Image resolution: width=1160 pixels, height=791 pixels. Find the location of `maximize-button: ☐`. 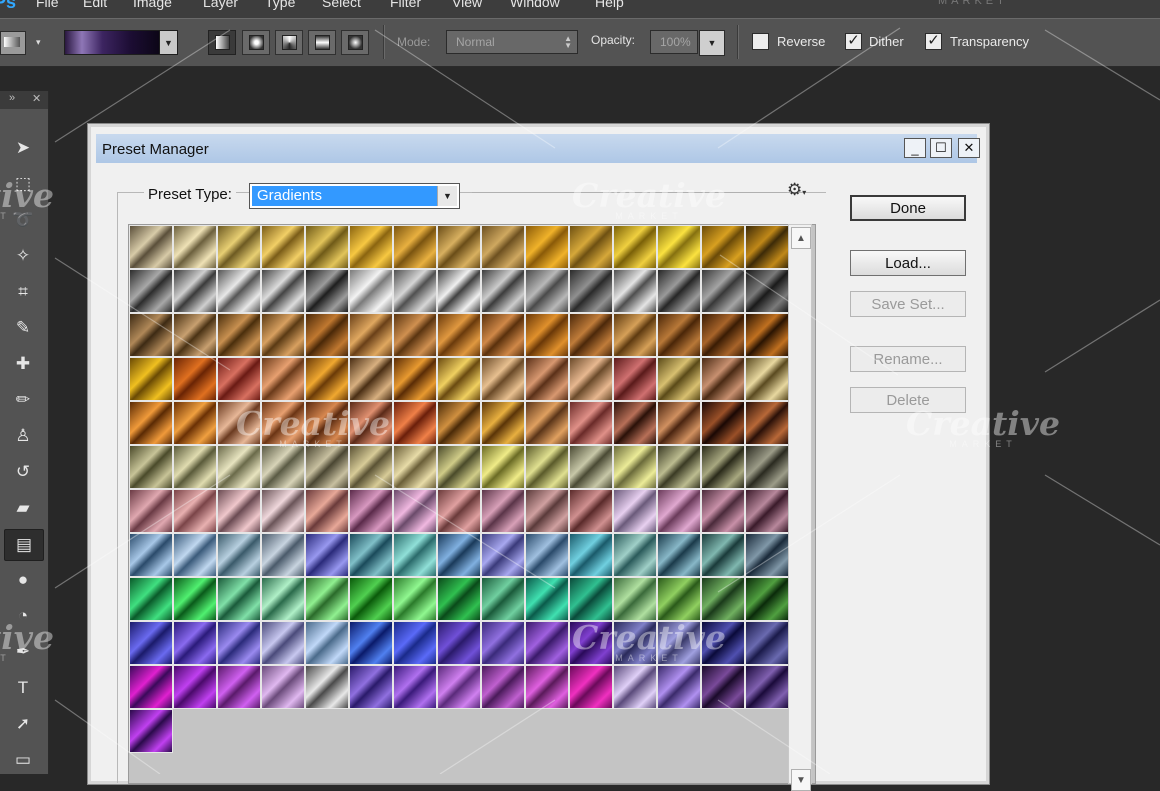

maximize-button: ☐ is located at coordinates (941, 148).